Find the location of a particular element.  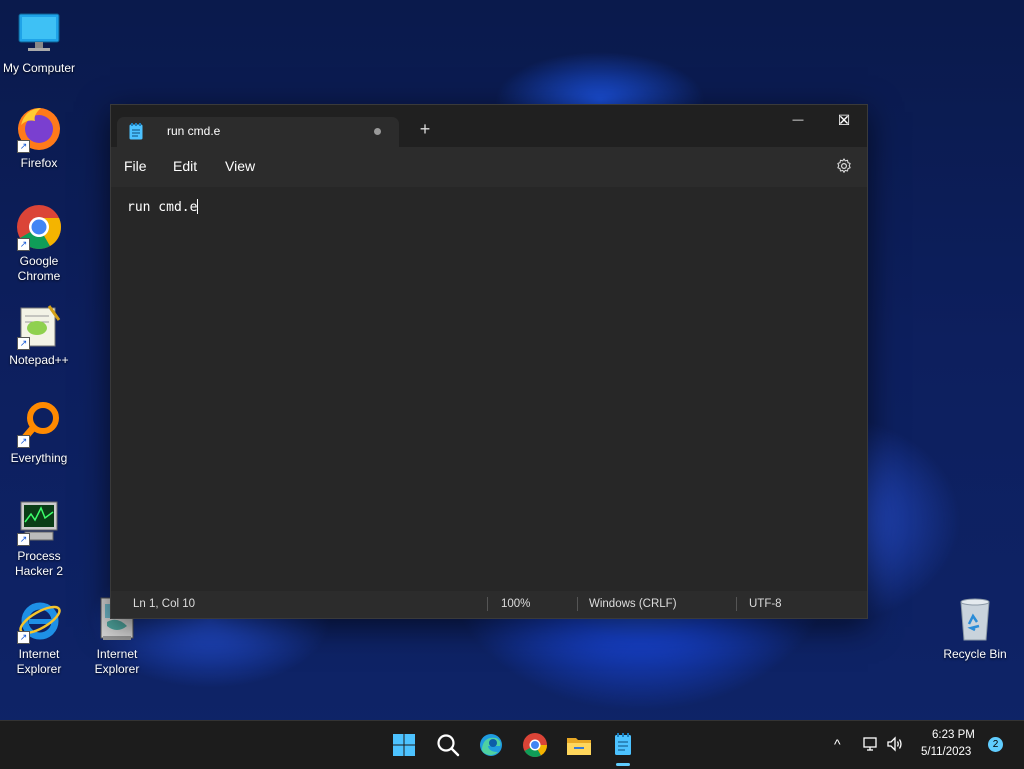

file-explorer-icon is located at coordinates (579, 745).